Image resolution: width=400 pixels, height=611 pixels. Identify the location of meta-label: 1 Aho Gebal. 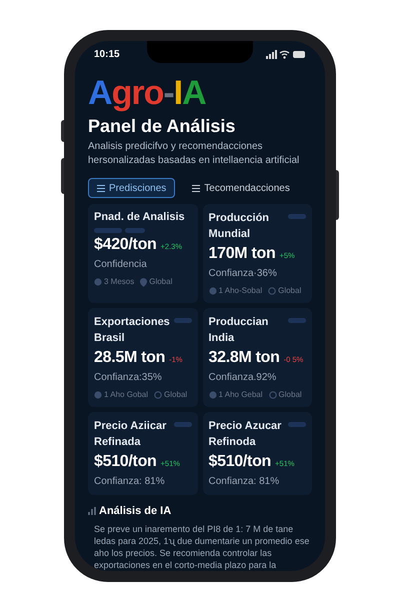
(240, 395).